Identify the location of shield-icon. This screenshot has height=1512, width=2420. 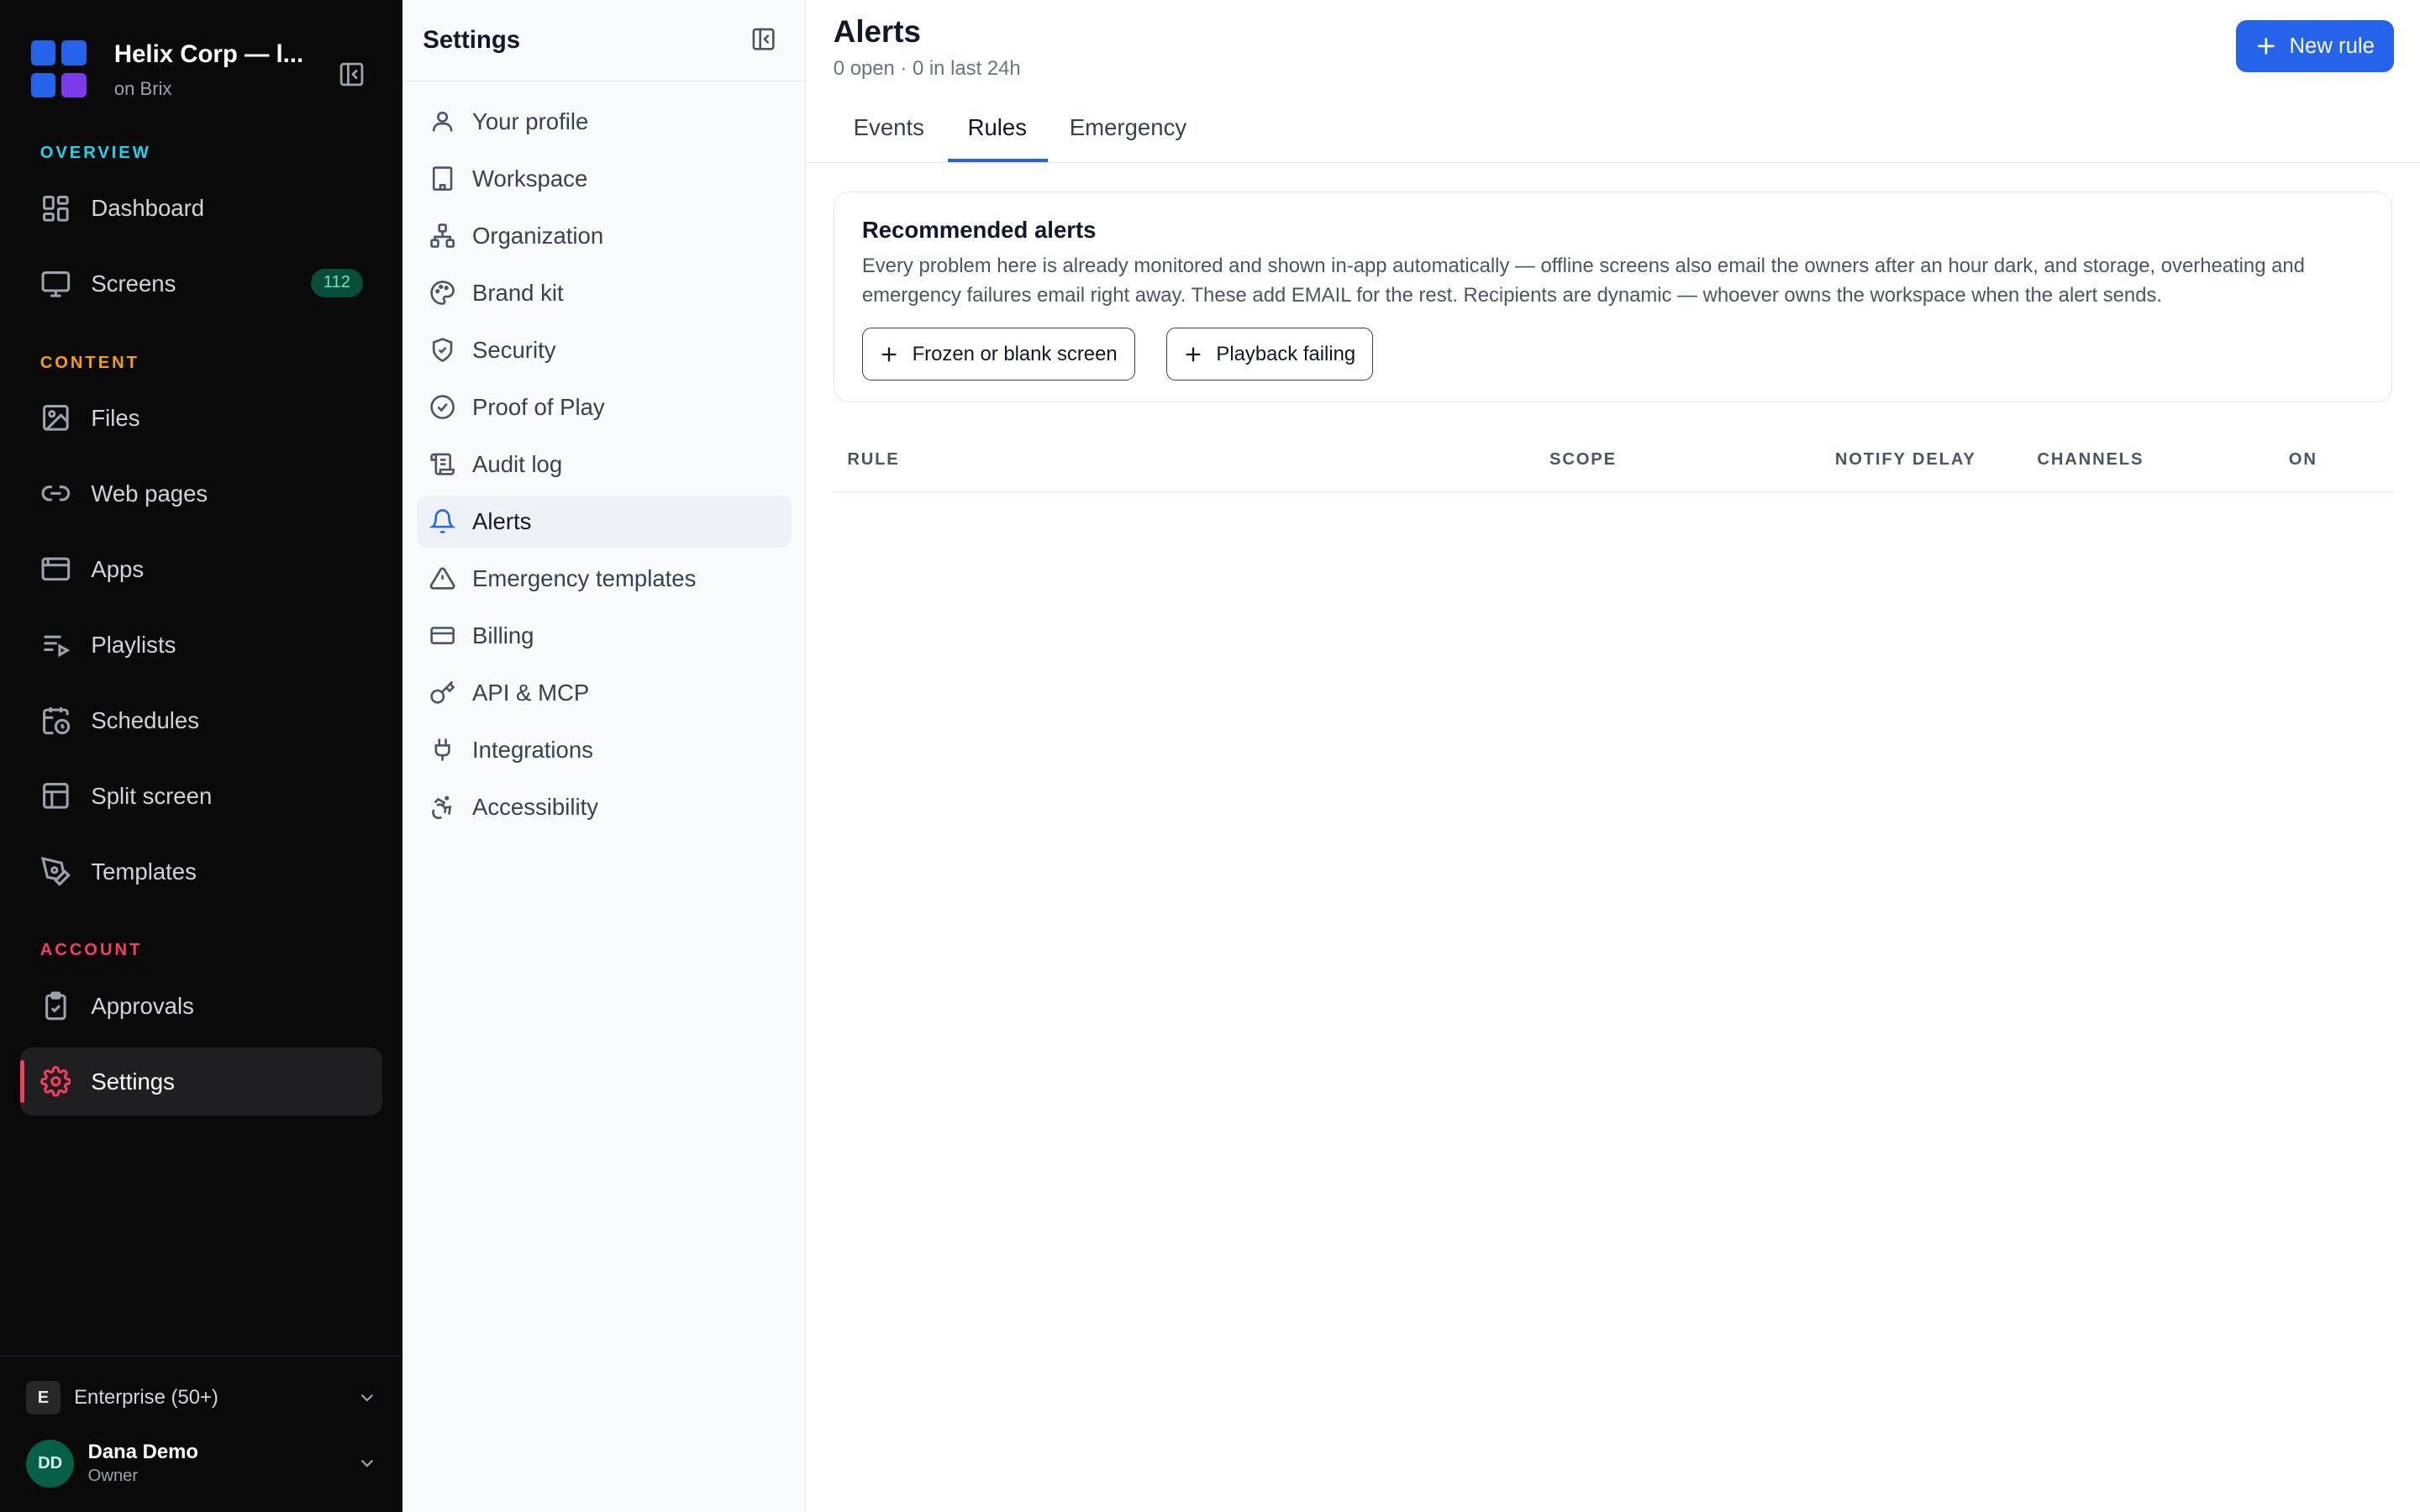
(442, 350).